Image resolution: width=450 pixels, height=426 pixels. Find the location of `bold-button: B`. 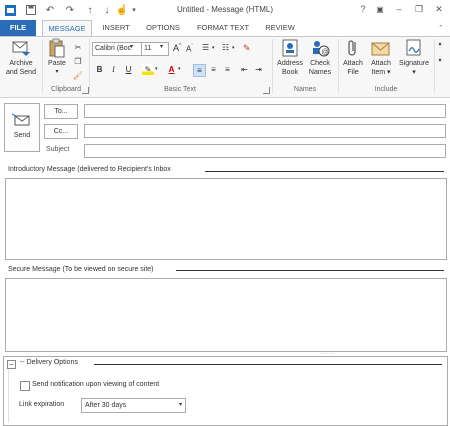

bold-button: B is located at coordinates (99, 69).